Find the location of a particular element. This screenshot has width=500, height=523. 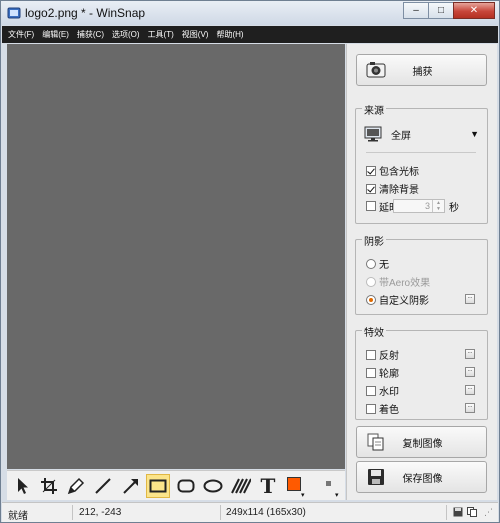

delay-option: 延时: 3 ▲ ▼ 秒 is located at coordinates (423, 206).